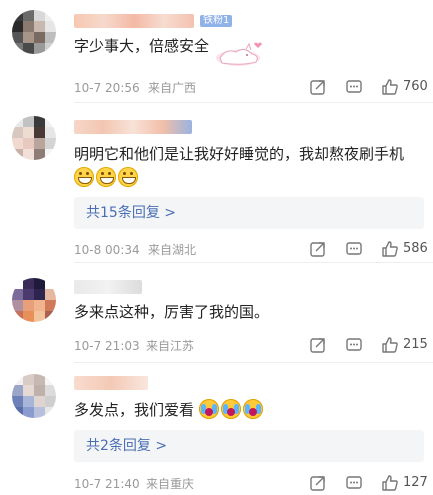  I want to click on comment-time: 10-7 20:56, so click(107, 88).